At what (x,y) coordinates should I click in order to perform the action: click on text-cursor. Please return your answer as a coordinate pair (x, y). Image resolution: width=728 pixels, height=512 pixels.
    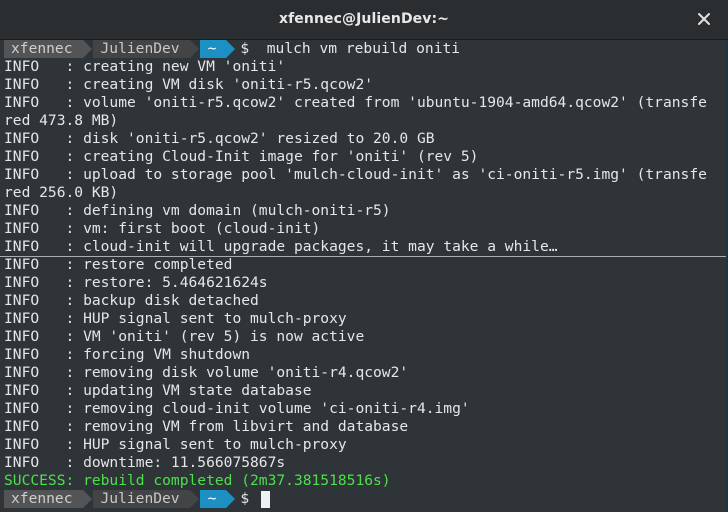
    Looking at the image, I should click on (266, 499).